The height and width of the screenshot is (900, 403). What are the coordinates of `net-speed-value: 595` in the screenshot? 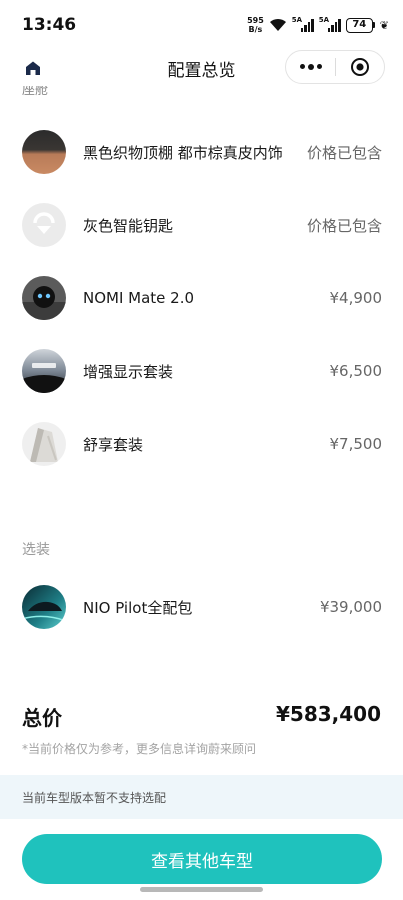 It's located at (255, 20).